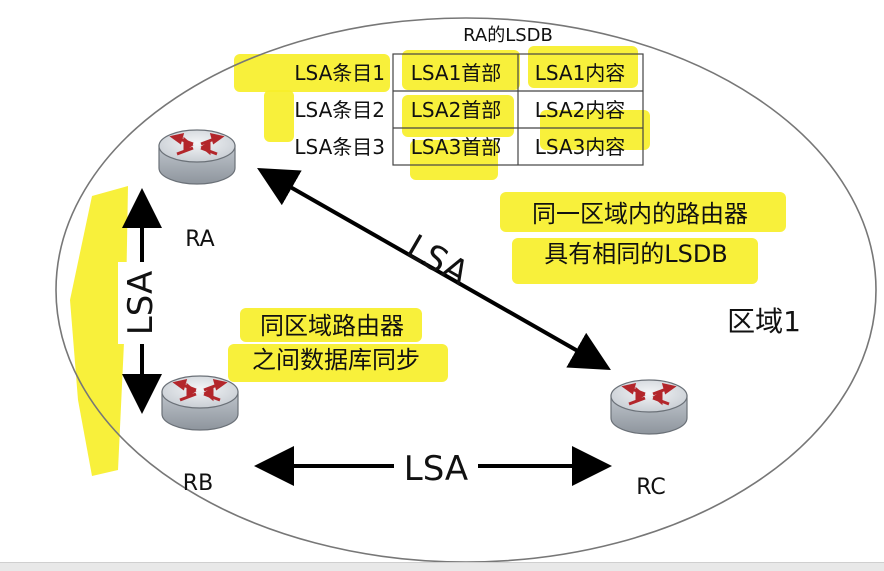 The height and width of the screenshot is (571, 884). I want to click on lsa-entry-2: LSA条目2, so click(339, 110).